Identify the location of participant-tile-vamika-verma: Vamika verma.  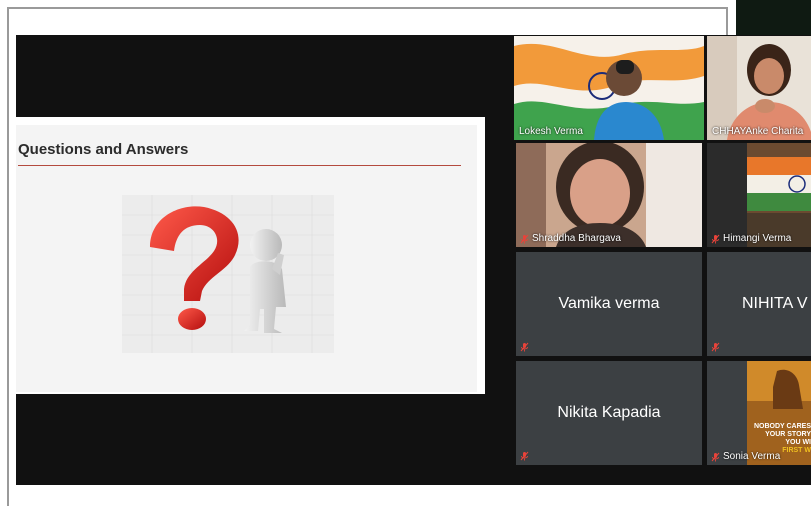
(609, 304).